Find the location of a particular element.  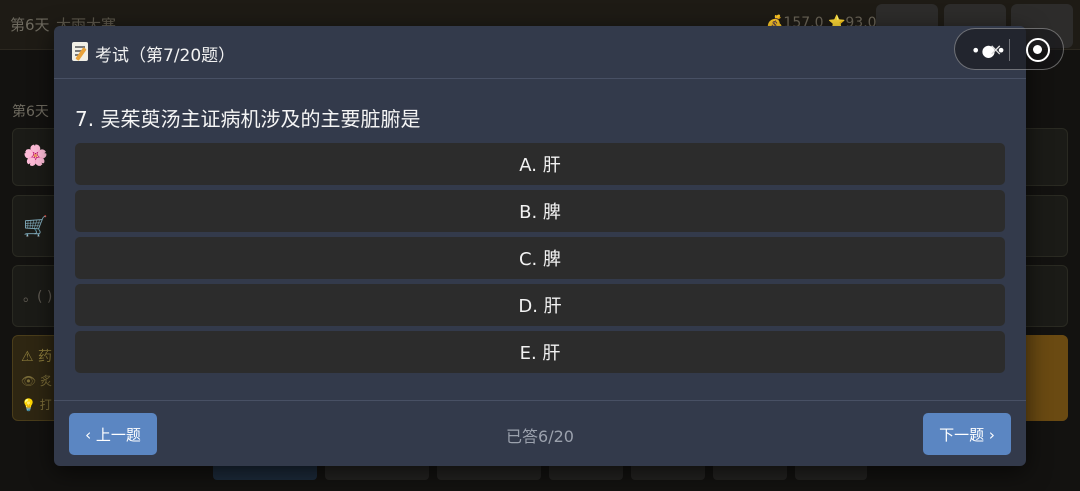

miniprogram-capsule: •●• × is located at coordinates (1009, 49).